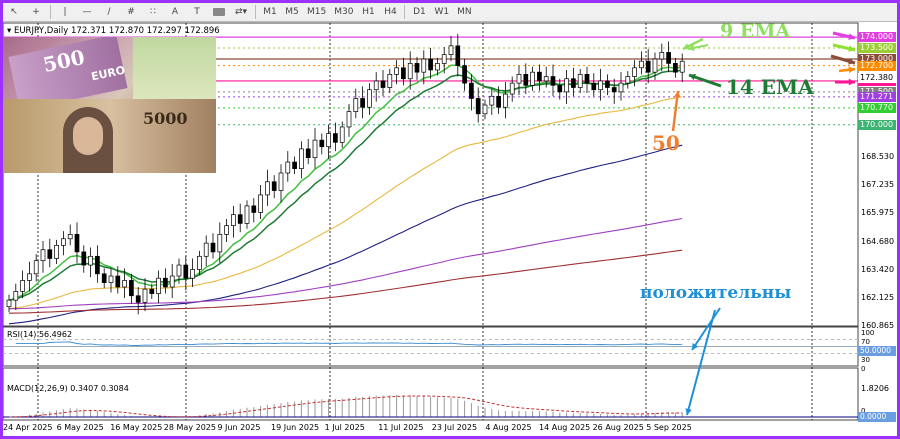 Image resolution: width=900 pixels, height=439 pixels. Describe the element at coordinates (878, 156) in the screenshot. I see `price-axis-label: 168.530` at that location.